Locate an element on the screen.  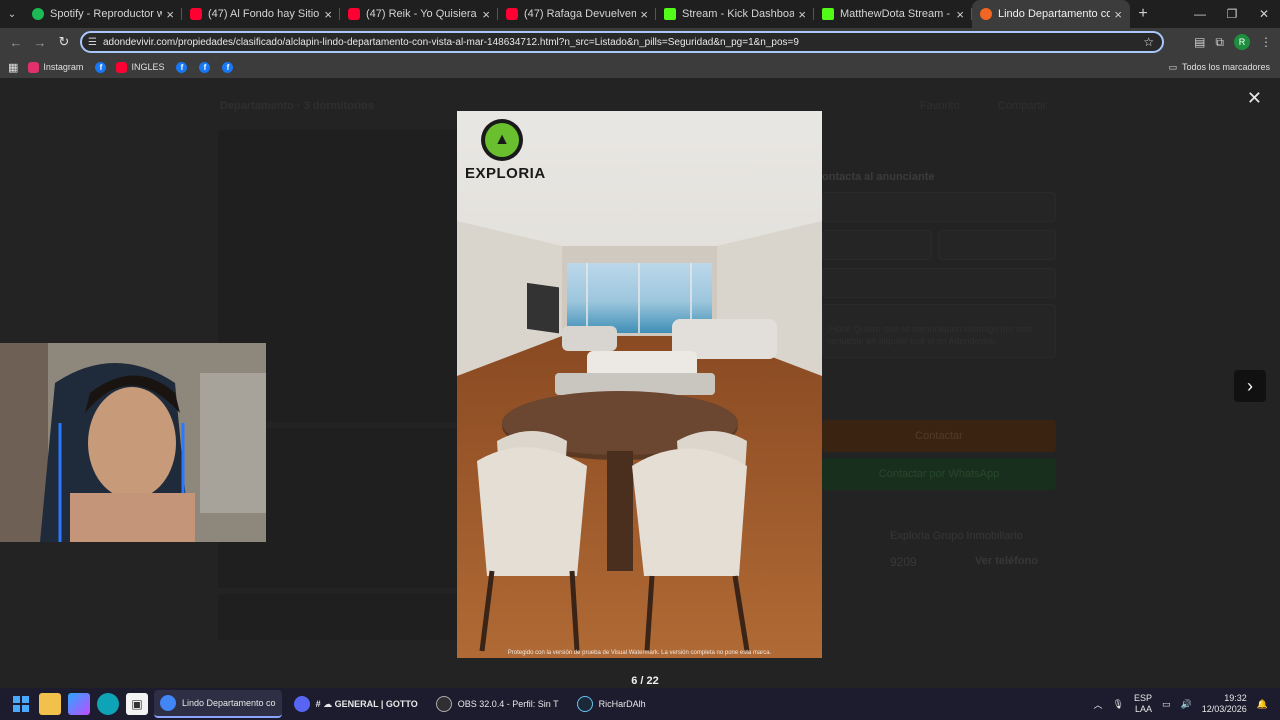
media-icon: ▤ is located at coordinates (1199, 42).